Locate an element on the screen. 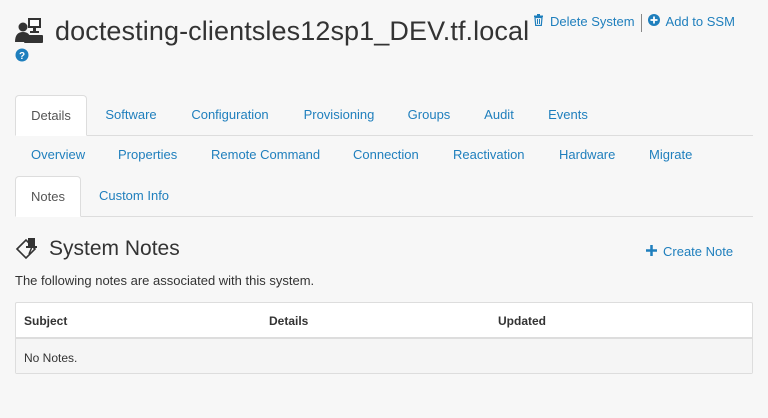 This screenshot has height=418, width=768. add-to-ssm-label: Add to SSM is located at coordinates (700, 22).